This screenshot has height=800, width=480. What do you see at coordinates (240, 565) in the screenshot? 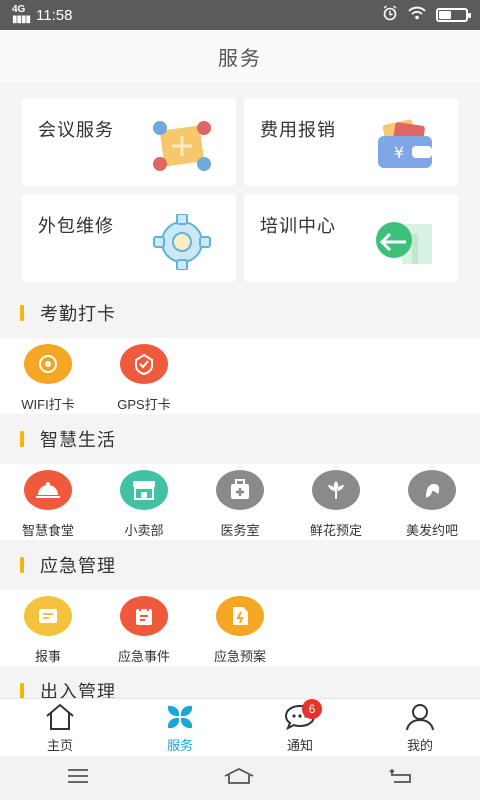
I see `section-emergency: 应急管理` at bounding box center [240, 565].